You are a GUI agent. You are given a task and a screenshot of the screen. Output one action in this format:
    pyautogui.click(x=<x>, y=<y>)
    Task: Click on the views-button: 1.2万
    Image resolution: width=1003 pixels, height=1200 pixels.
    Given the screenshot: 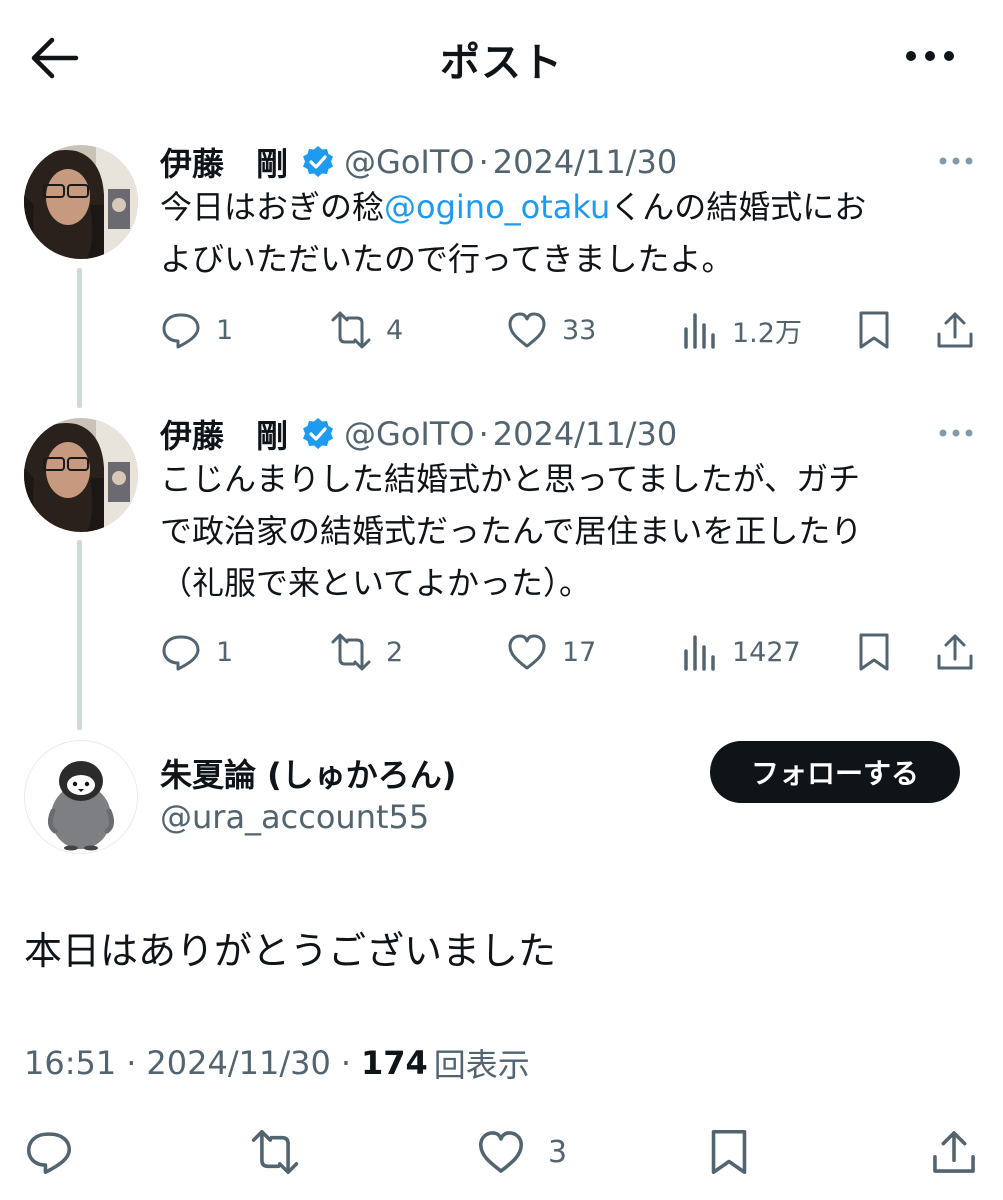 What is the action you would take?
    pyautogui.click(x=741, y=330)
    